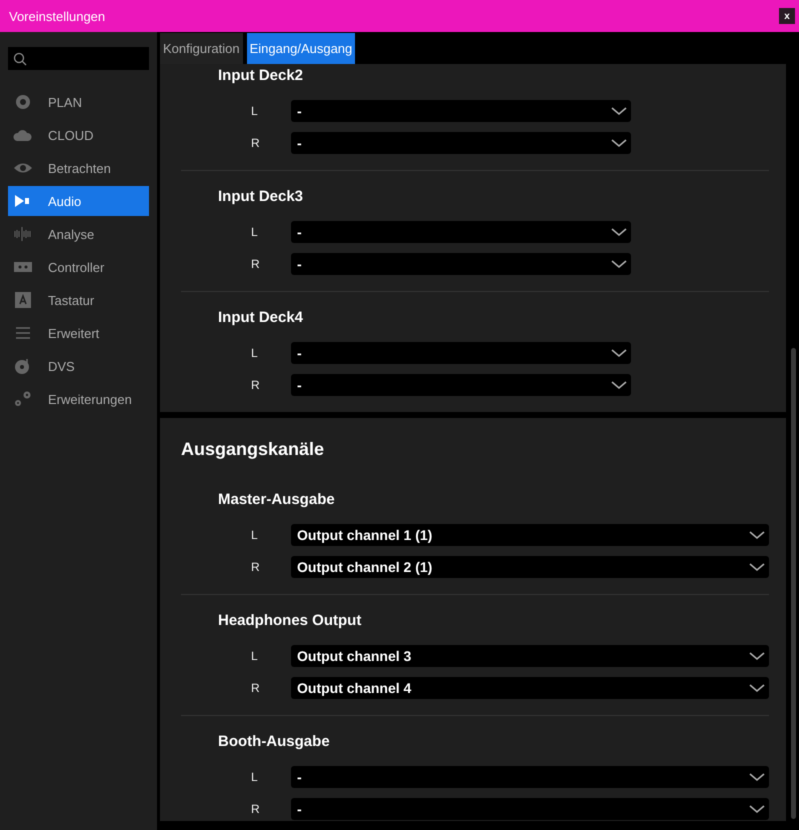 This screenshot has height=830, width=799. What do you see at coordinates (530, 688) in the screenshot?
I see `channel-dropdown: Output channel 4` at bounding box center [530, 688].